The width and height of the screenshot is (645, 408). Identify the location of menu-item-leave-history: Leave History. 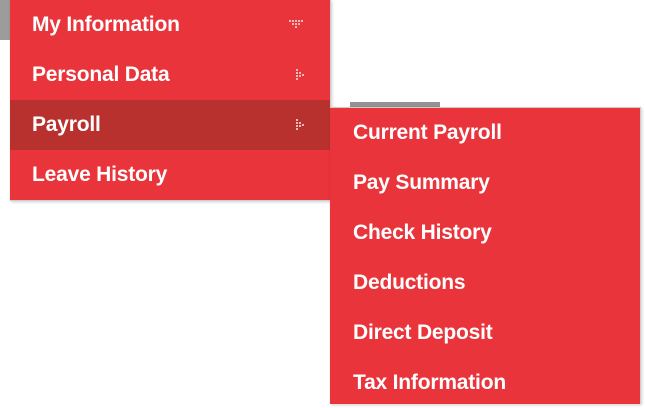
(170, 175).